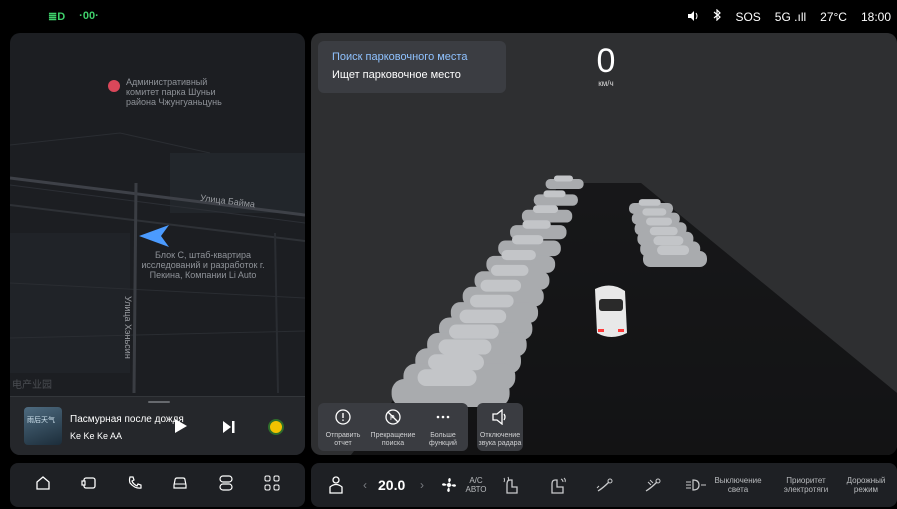 This screenshot has height=509, width=897. Describe the element at coordinates (653, 485) in the screenshot. I see `seat-massage-icon` at that location.